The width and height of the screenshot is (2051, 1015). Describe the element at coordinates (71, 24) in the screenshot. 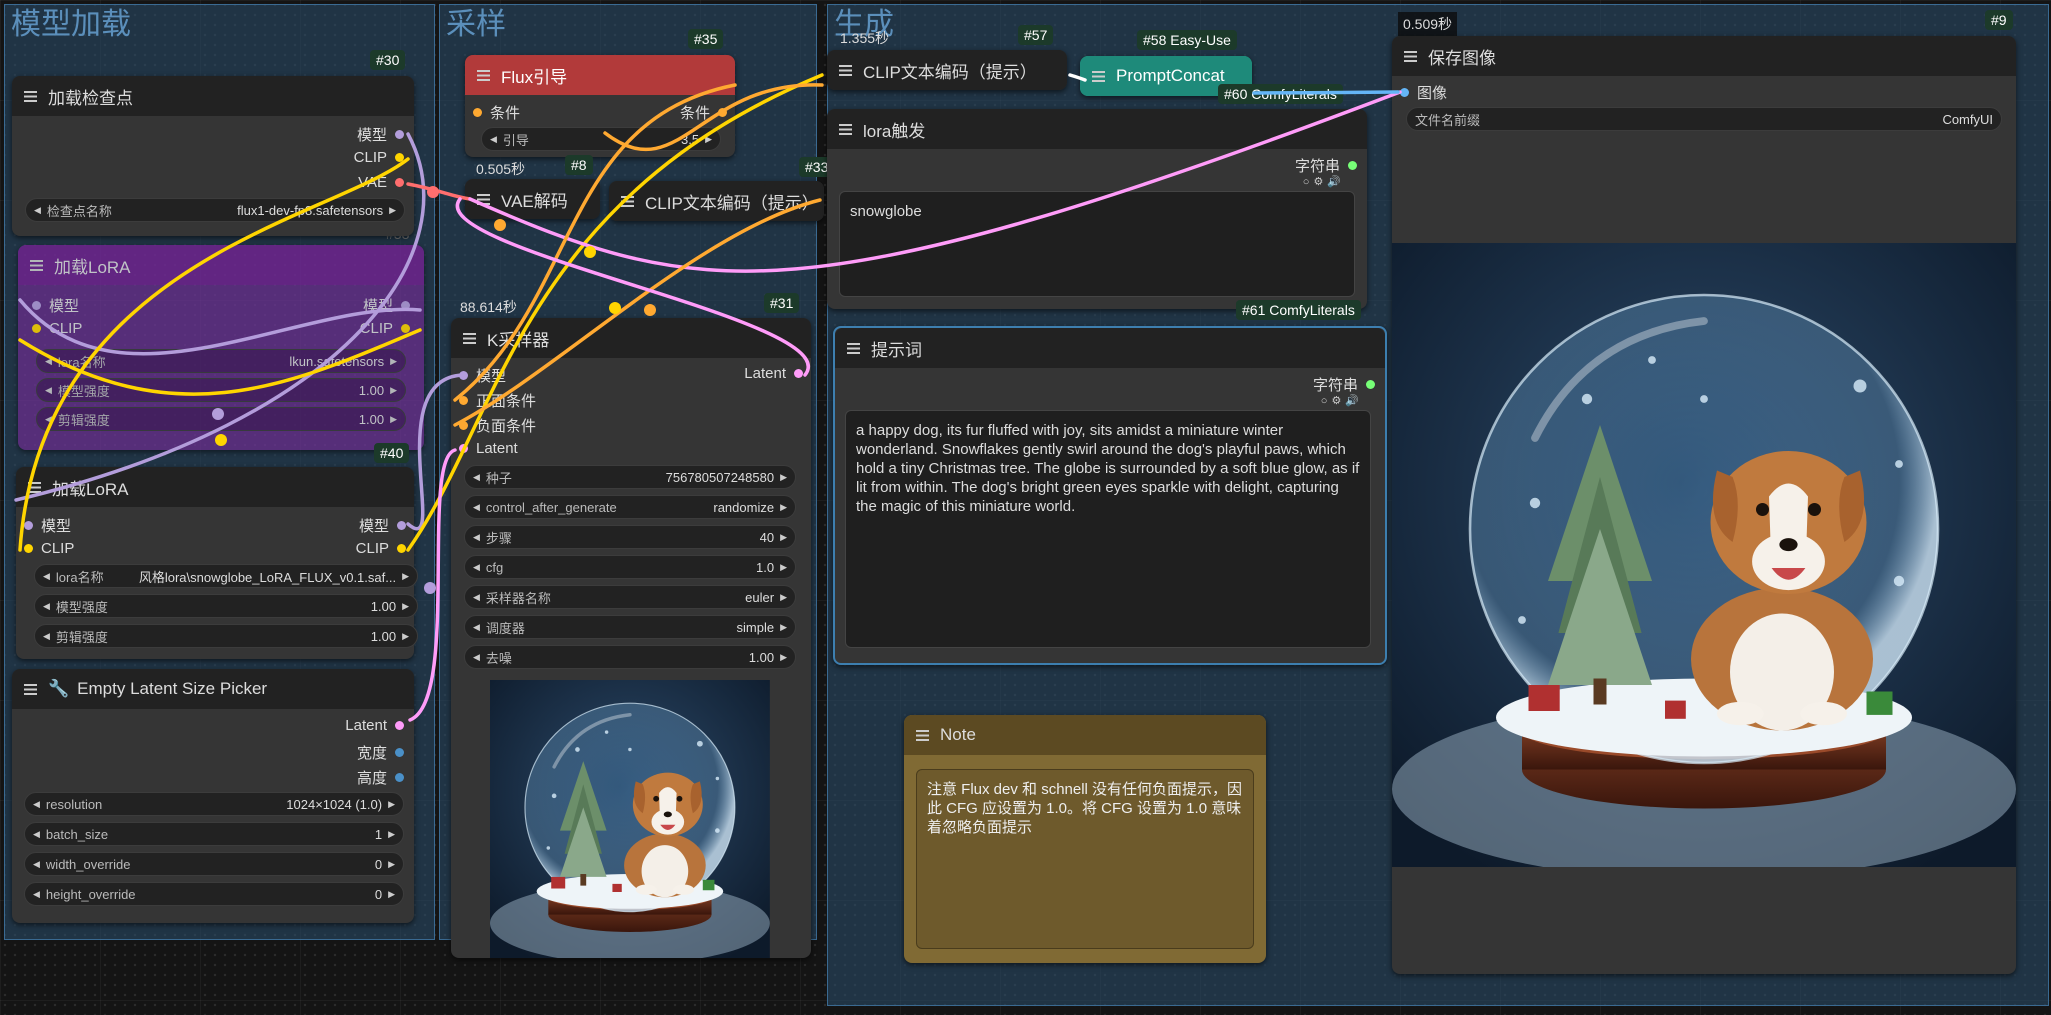

I see `group-title: 模型加载` at that location.